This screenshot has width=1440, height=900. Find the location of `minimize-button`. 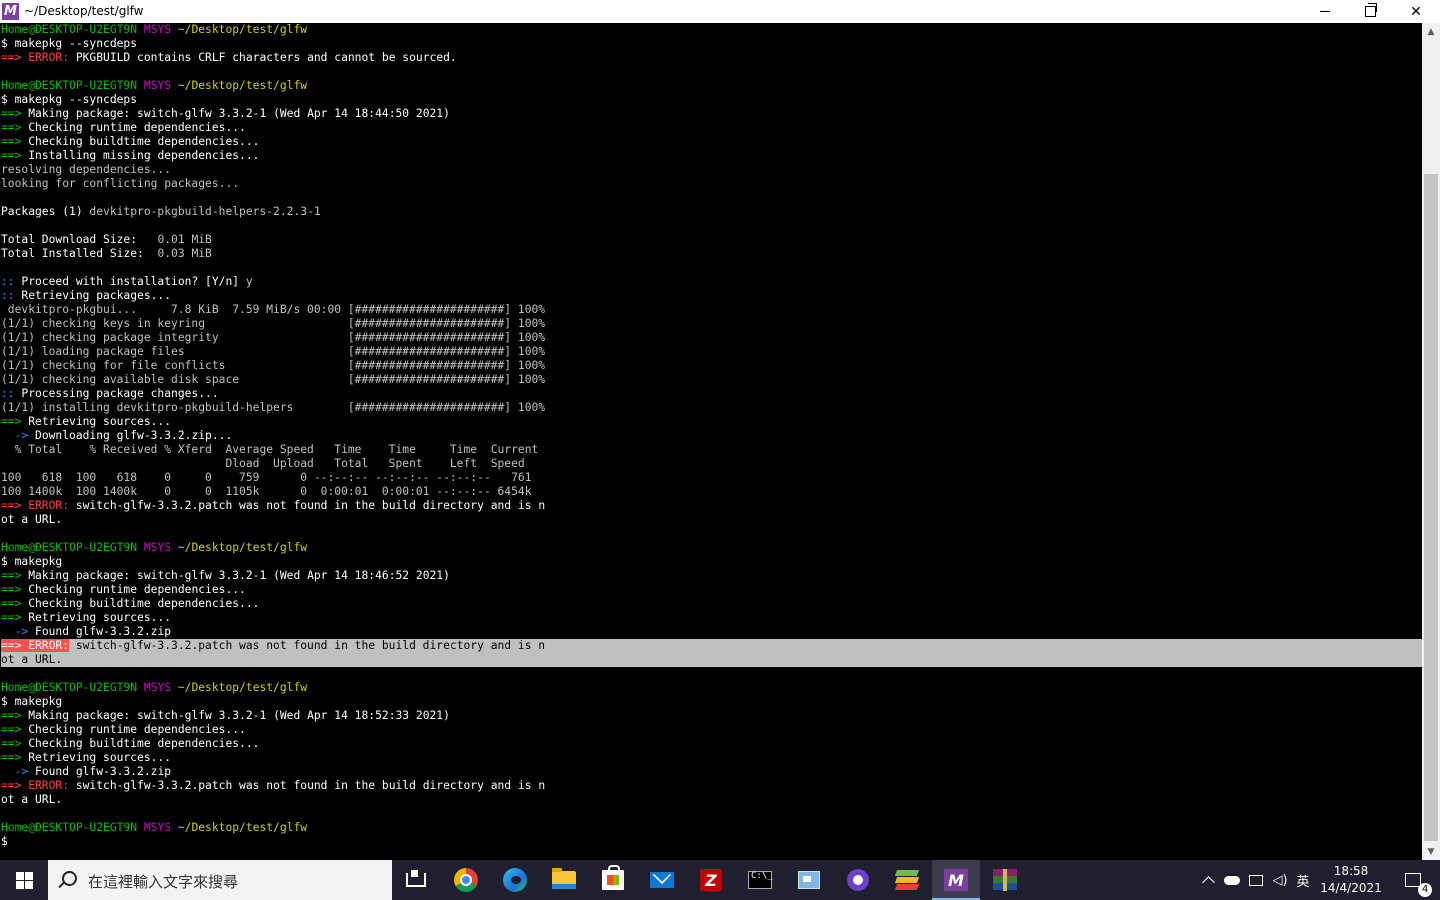

minimize-button is located at coordinates (1325, 11).